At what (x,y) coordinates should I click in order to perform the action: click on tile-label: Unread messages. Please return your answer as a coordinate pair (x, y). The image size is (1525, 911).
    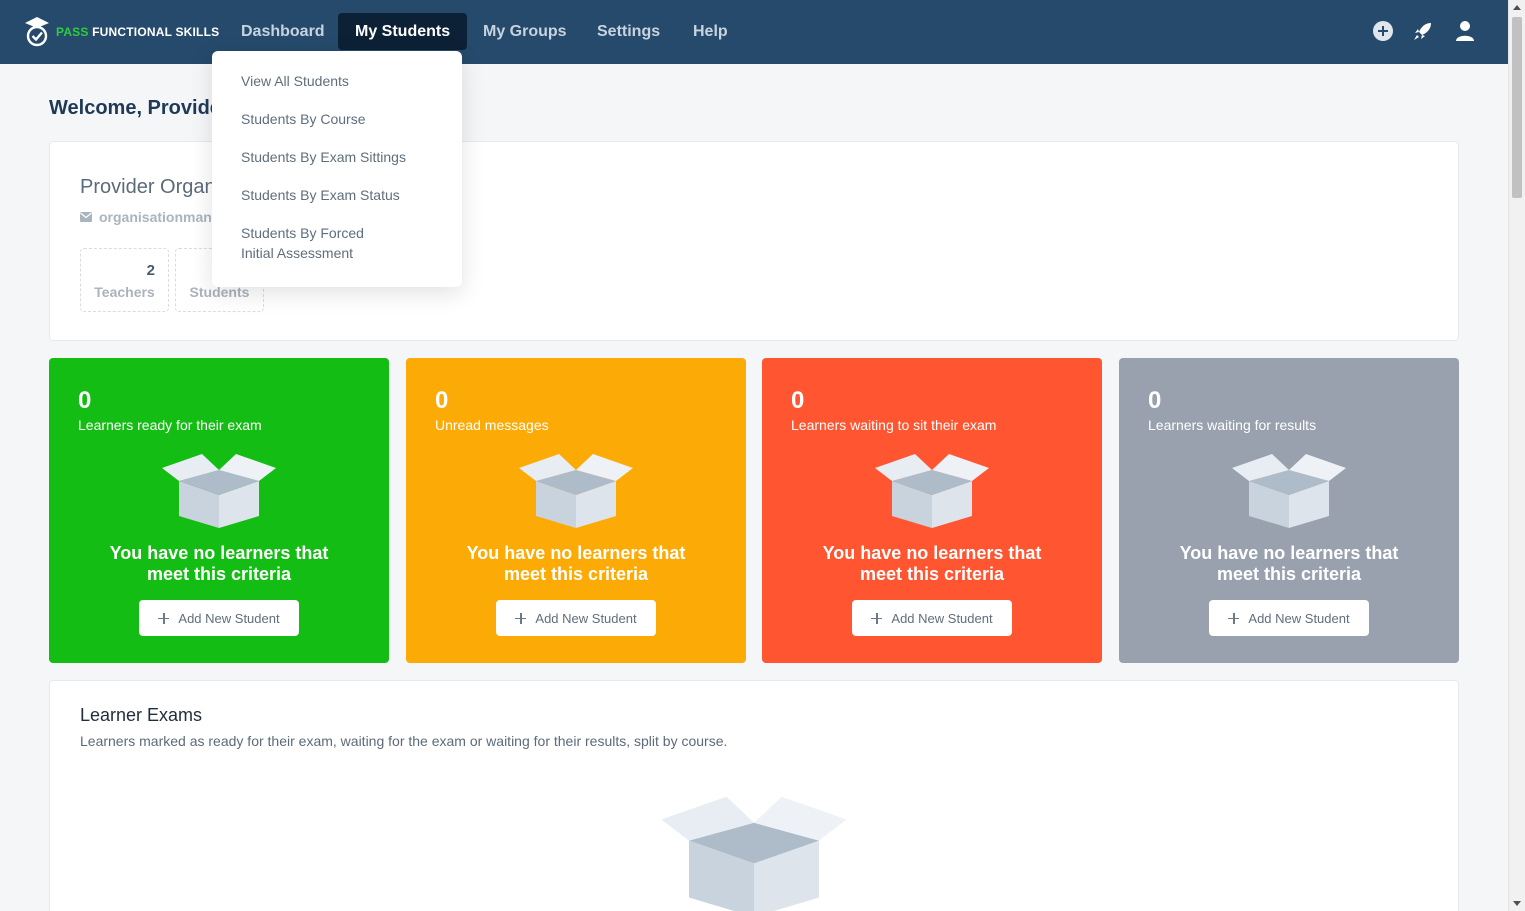
    Looking at the image, I should click on (492, 425).